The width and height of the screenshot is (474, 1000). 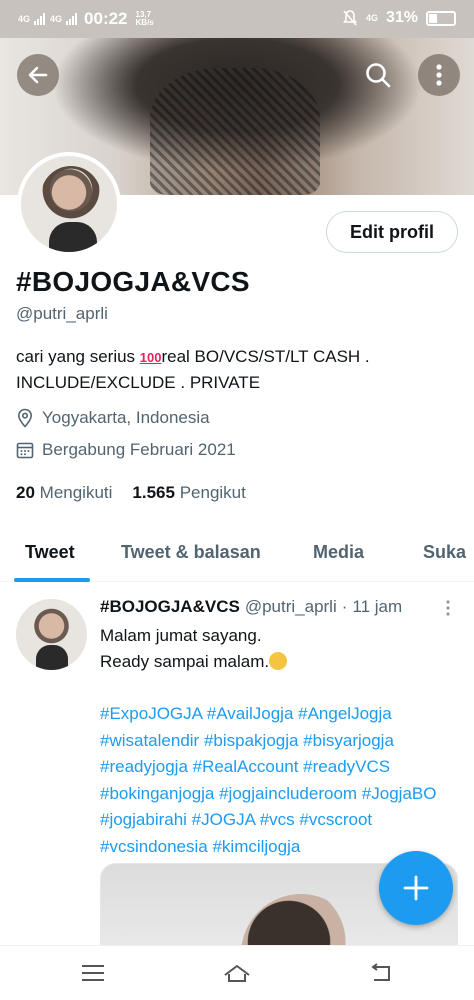 What do you see at coordinates (235, 131) in the screenshot?
I see `banner-image` at bounding box center [235, 131].